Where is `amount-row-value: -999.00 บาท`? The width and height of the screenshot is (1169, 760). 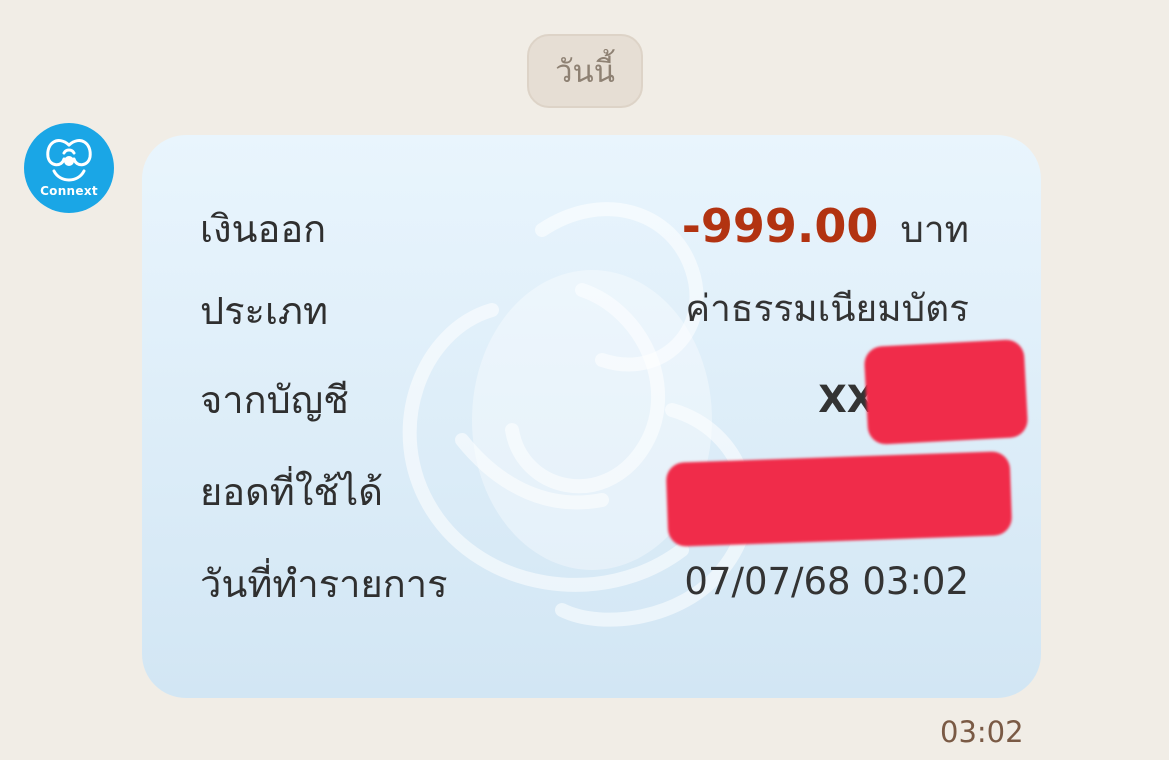
amount-row-value: -999.00 บาท is located at coordinates (825, 226).